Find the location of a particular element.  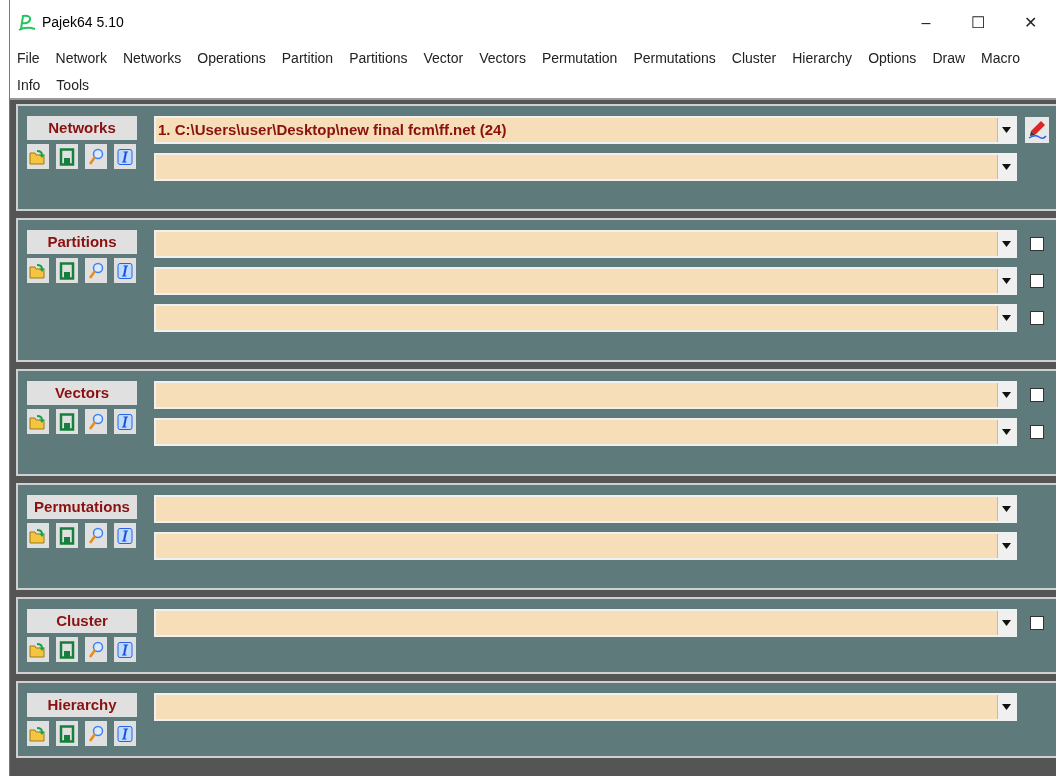

menu-item: Macro is located at coordinates (1000, 58).